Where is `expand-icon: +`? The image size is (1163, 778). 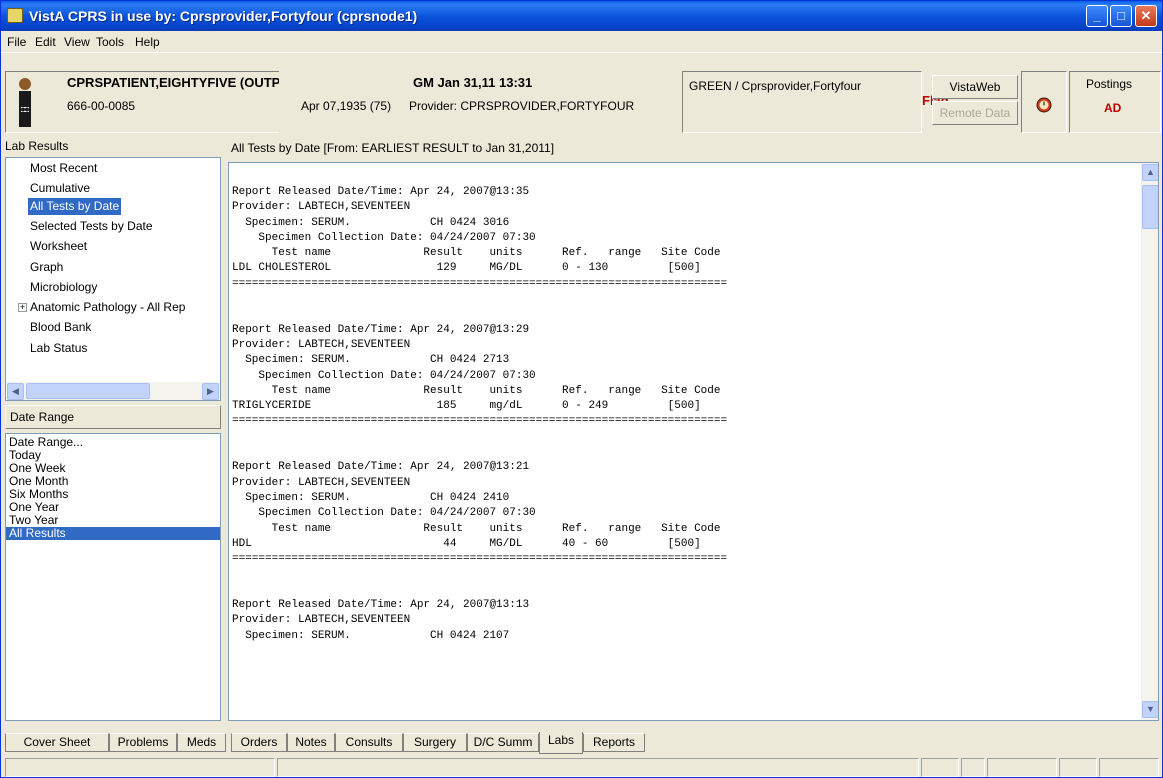 expand-icon: + is located at coordinates (22, 307).